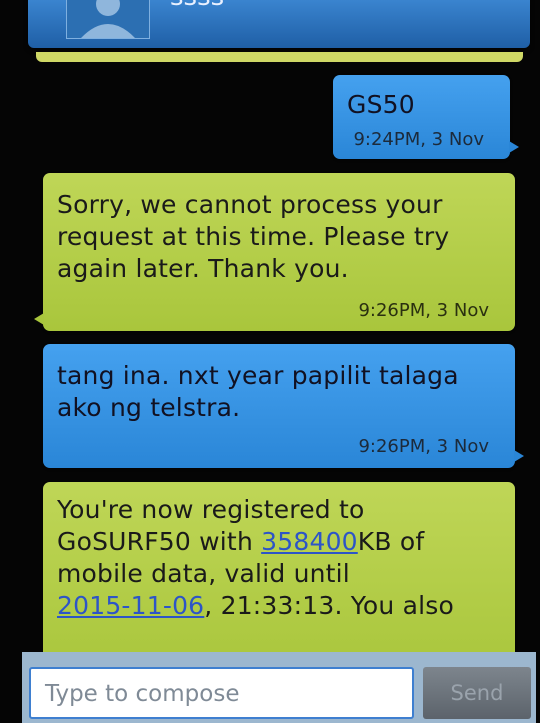 This screenshot has width=540, height=723. What do you see at coordinates (418, 139) in the screenshot?
I see `message-timestamp: 9:24PM, 3 Nov` at bounding box center [418, 139].